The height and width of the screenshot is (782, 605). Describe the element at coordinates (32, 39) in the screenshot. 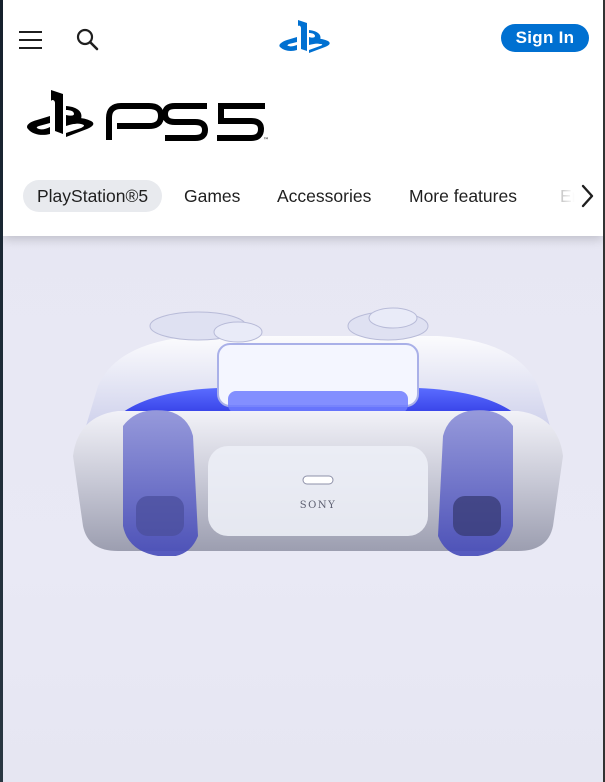

I see `menu-icon` at that location.